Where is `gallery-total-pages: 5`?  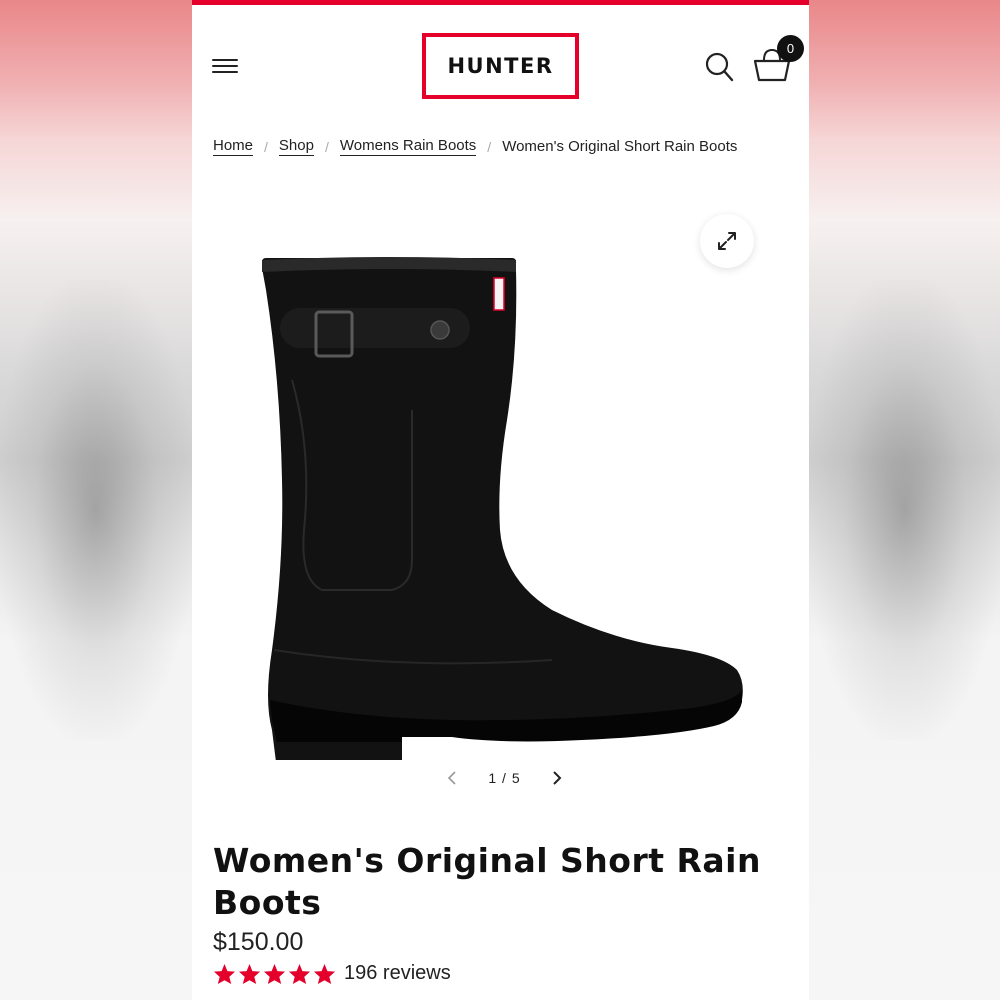 gallery-total-pages: 5 is located at coordinates (516, 778).